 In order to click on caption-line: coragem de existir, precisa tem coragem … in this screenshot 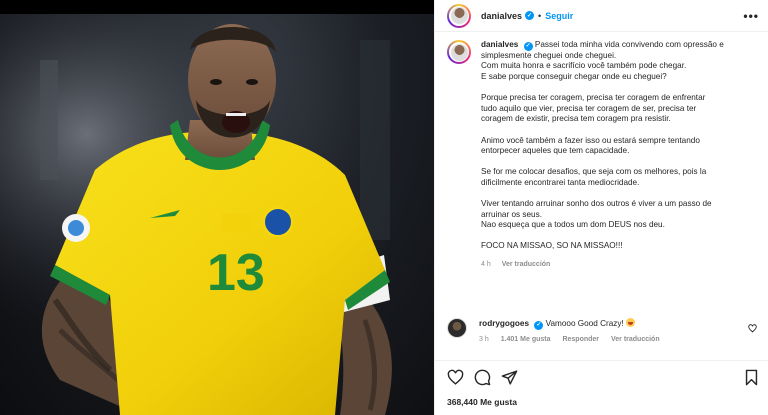, I will do `click(576, 119)`.